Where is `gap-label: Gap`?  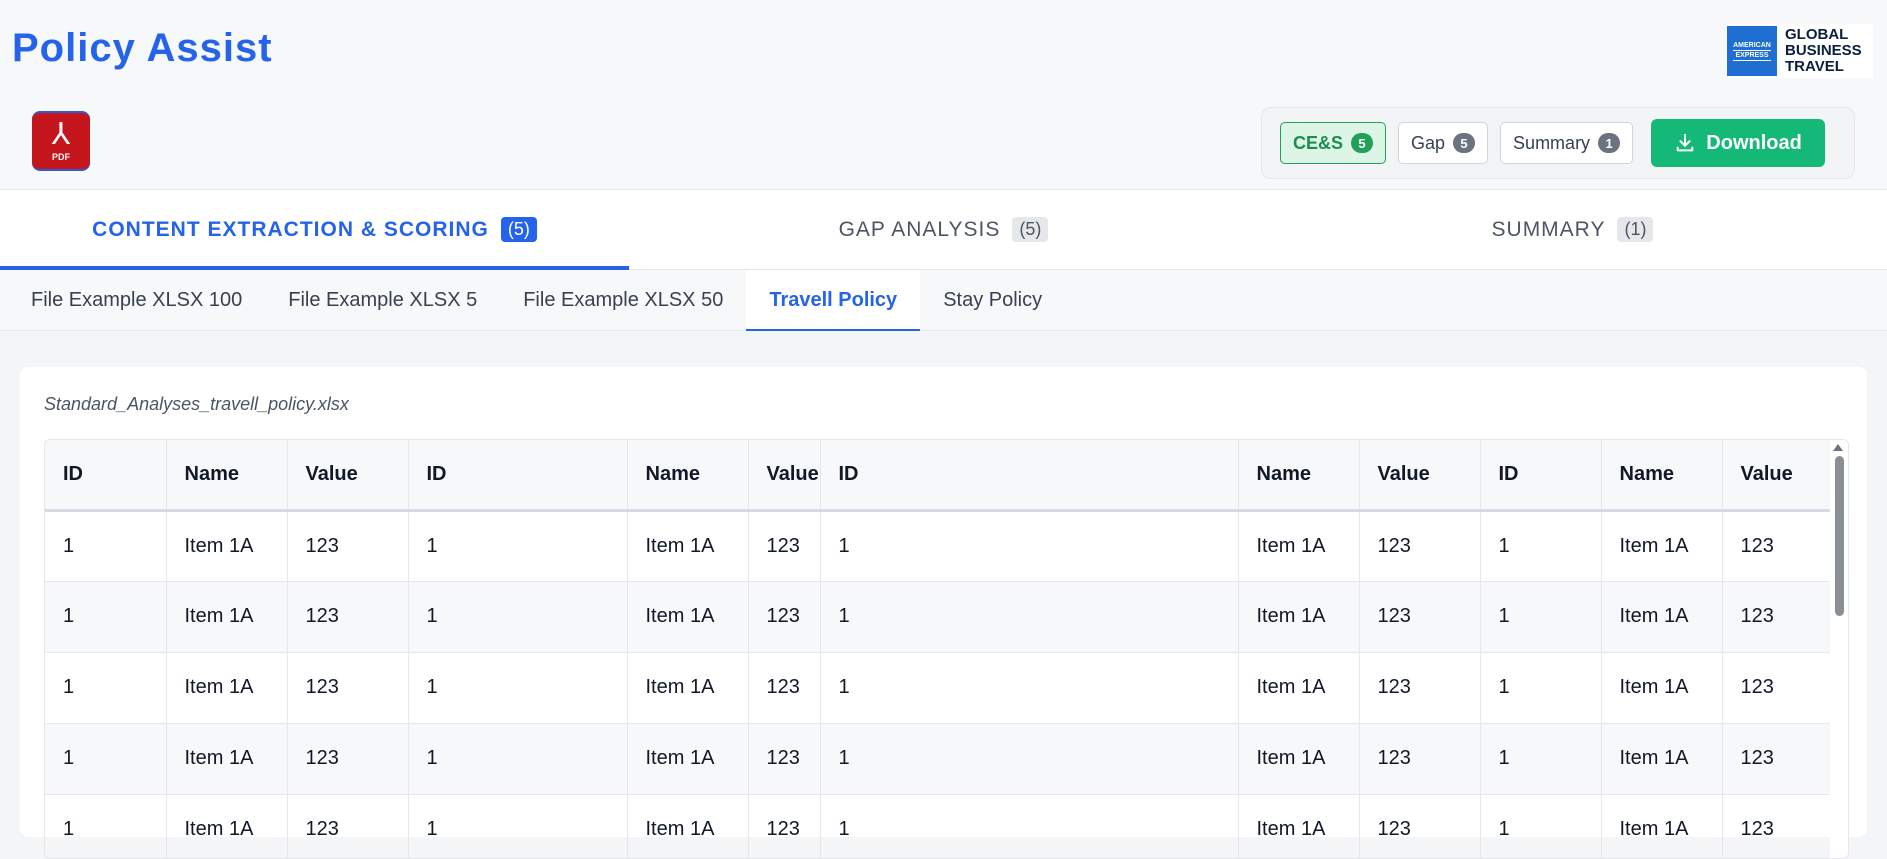
gap-label: Gap is located at coordinates (1428, 142).